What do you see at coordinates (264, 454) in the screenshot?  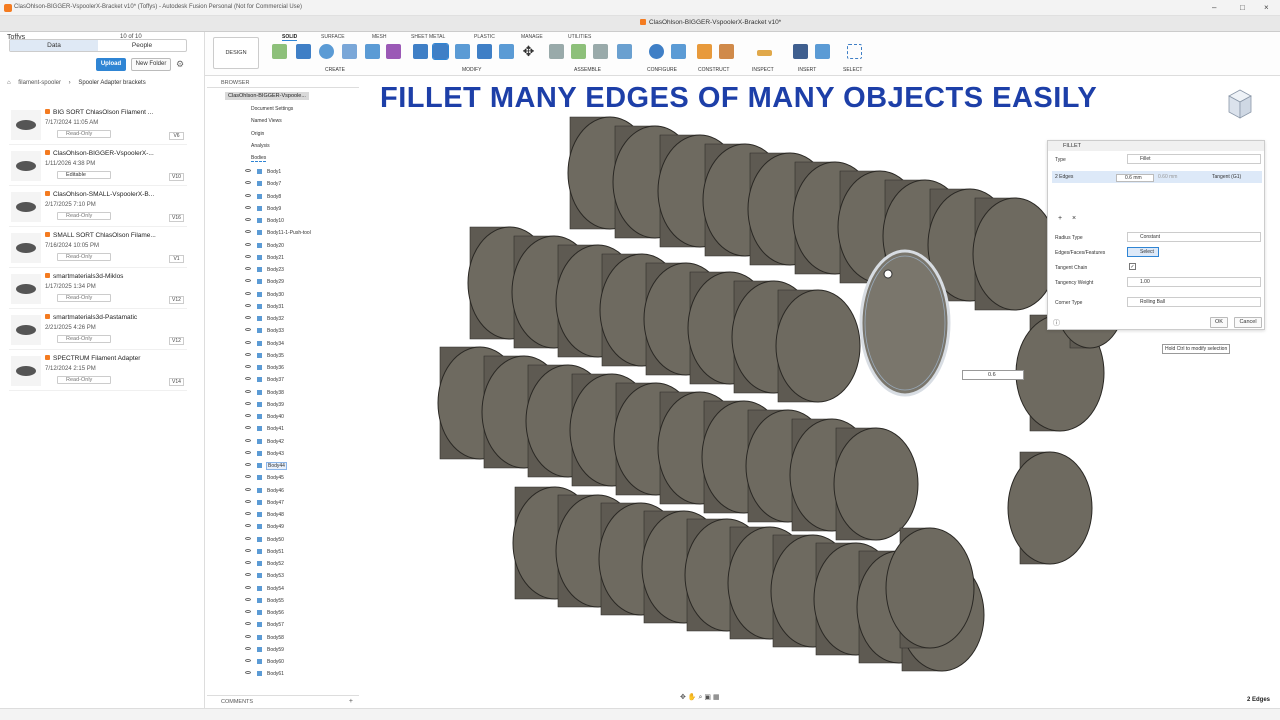 I see `body-row: Body43` at bounding box center [264, 454].